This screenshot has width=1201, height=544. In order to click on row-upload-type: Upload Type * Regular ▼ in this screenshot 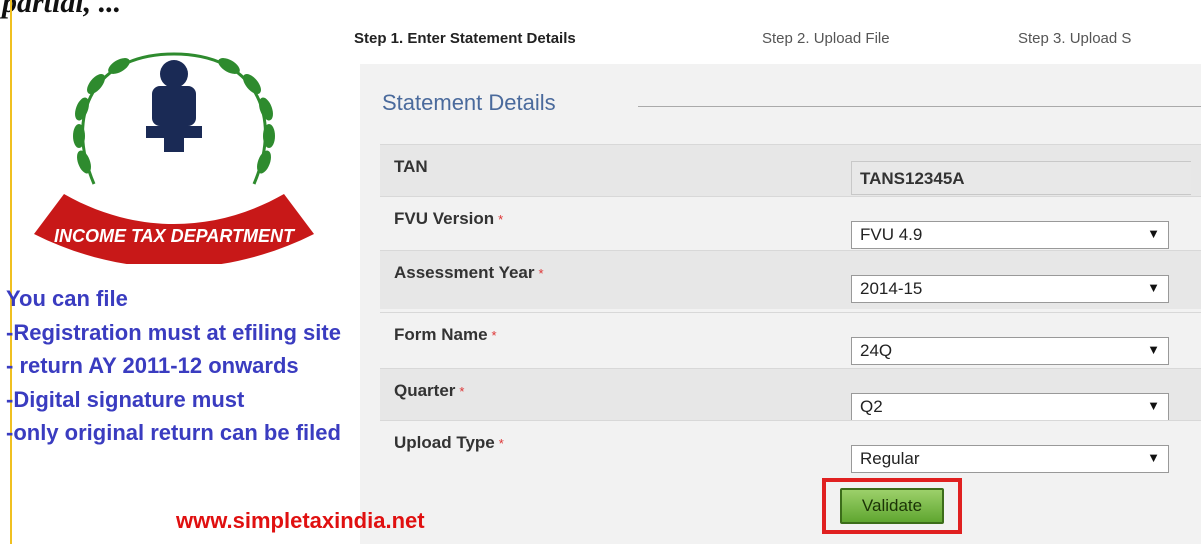, I will do `click(790, 449)`.